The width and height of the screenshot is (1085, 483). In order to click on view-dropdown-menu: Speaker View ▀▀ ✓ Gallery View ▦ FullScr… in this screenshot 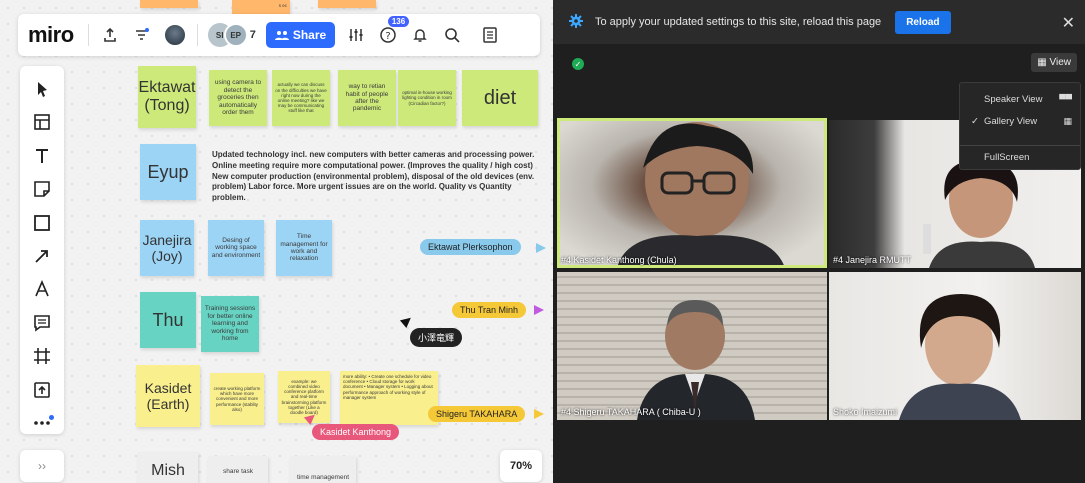, I will do `click(1020, 126)`.